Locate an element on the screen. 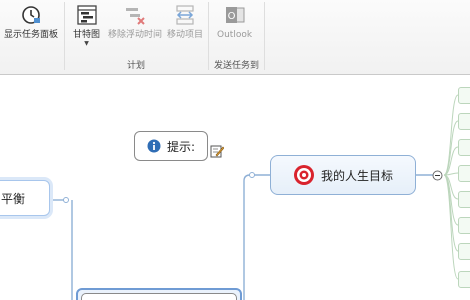  svg-text: O is located at coordinates (231, 16).